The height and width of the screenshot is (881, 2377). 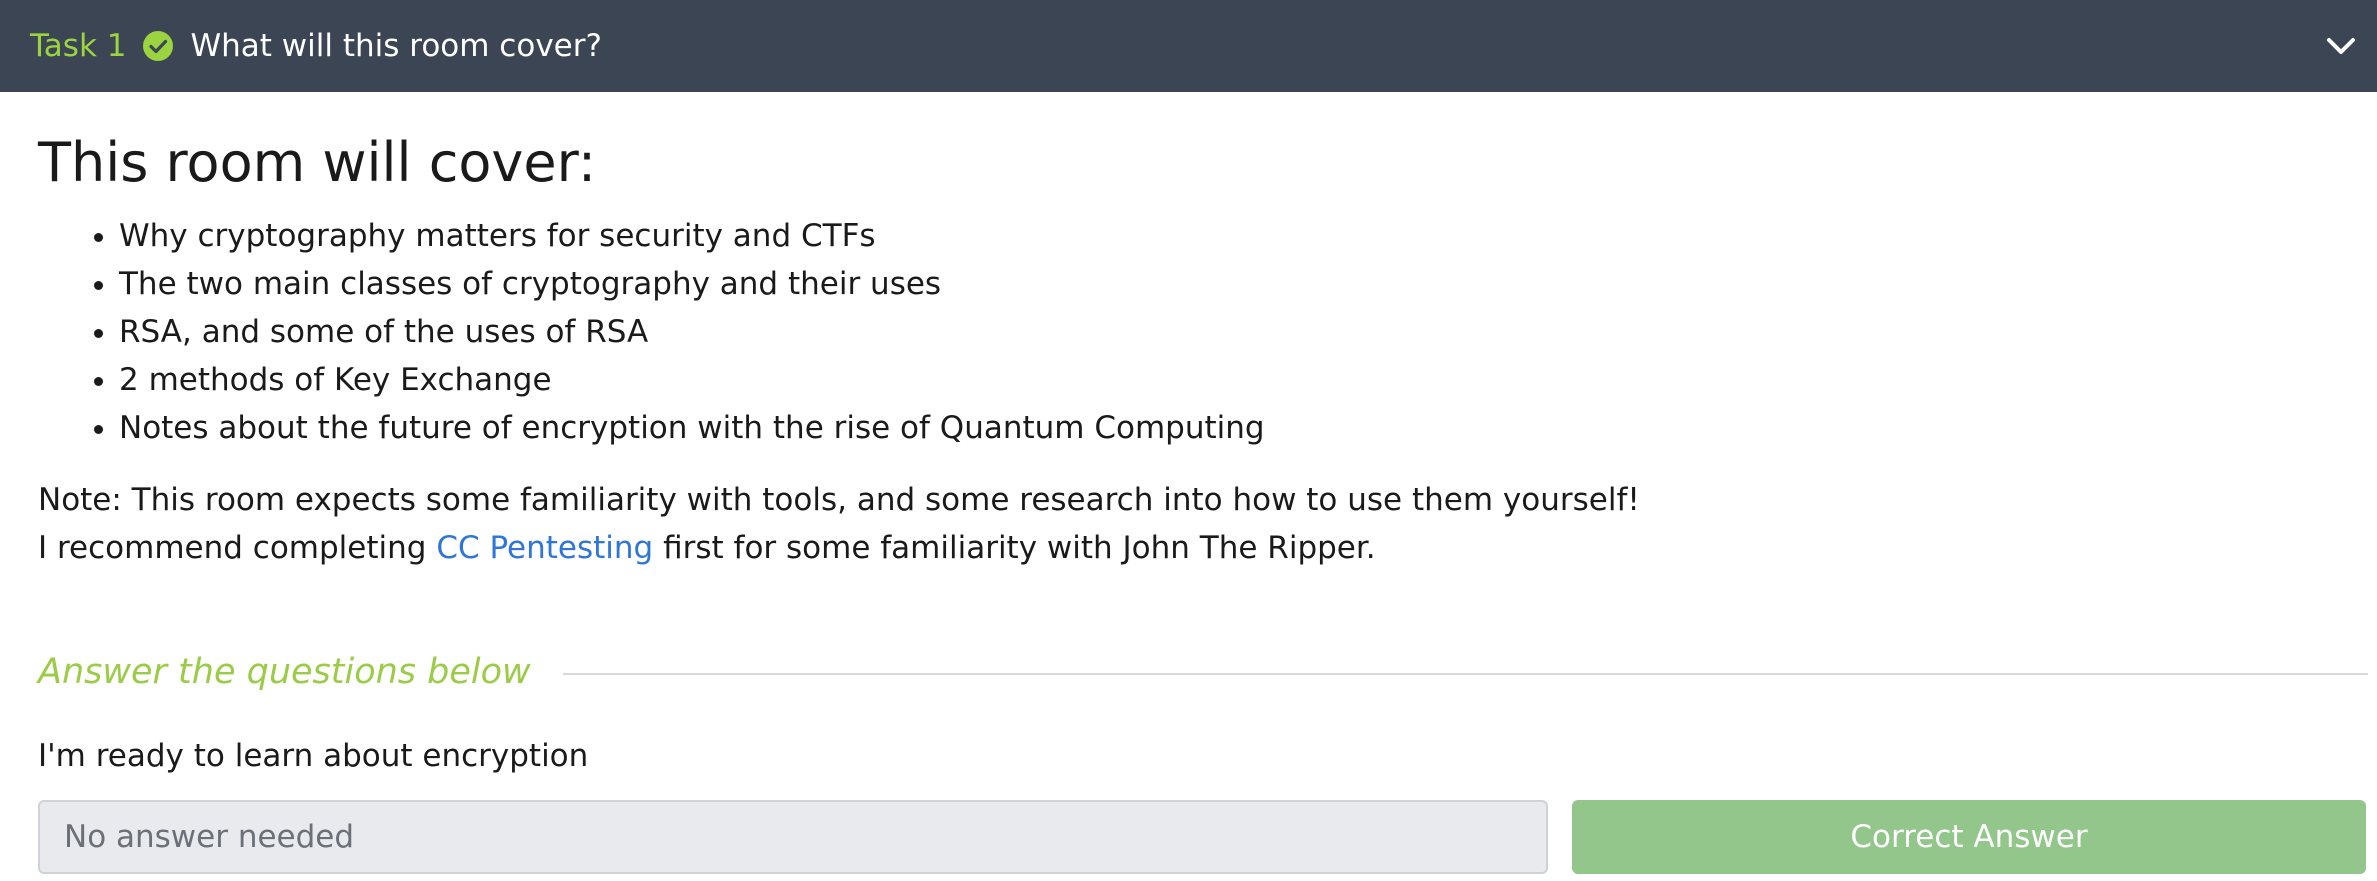 What do you see at coordinates (317, 162) in the screenshot?
I see `room-heading: This room will cover:` at bounding box center [317, 162].